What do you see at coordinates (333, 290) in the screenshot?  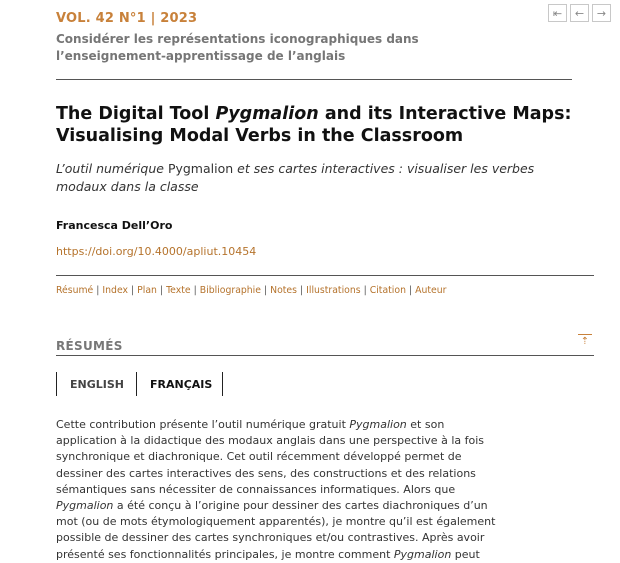 I see `toc-link-illustrations: Illustrations` at bounding box center [333, 290].